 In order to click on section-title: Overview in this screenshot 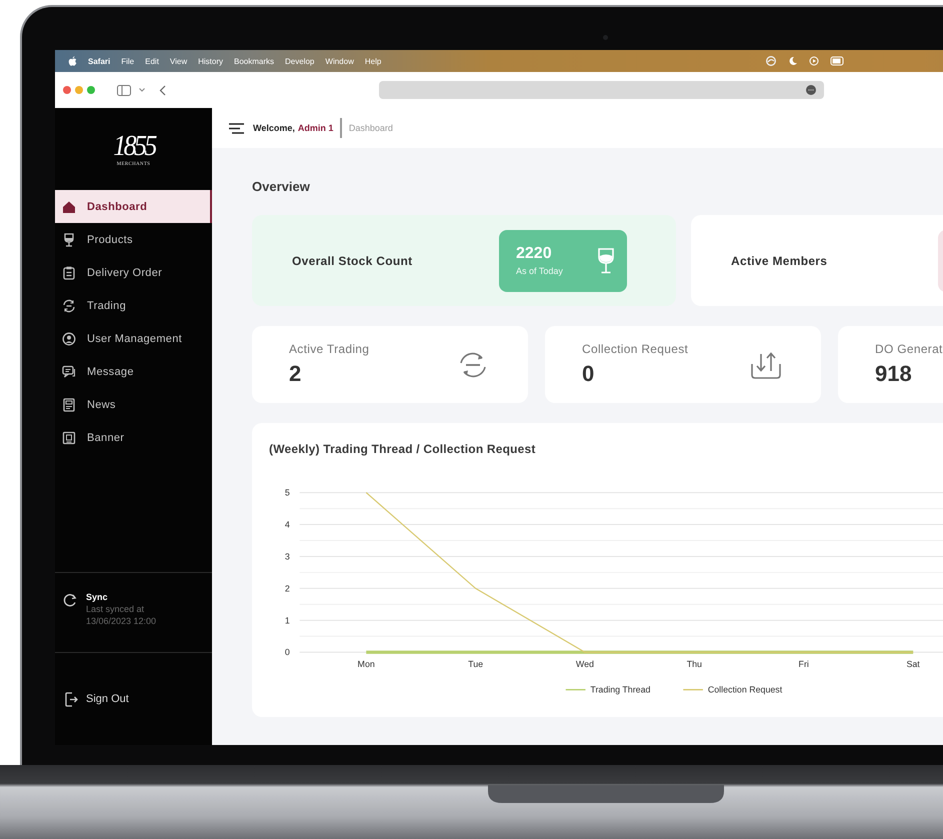, I will do `click(281, 187)`.